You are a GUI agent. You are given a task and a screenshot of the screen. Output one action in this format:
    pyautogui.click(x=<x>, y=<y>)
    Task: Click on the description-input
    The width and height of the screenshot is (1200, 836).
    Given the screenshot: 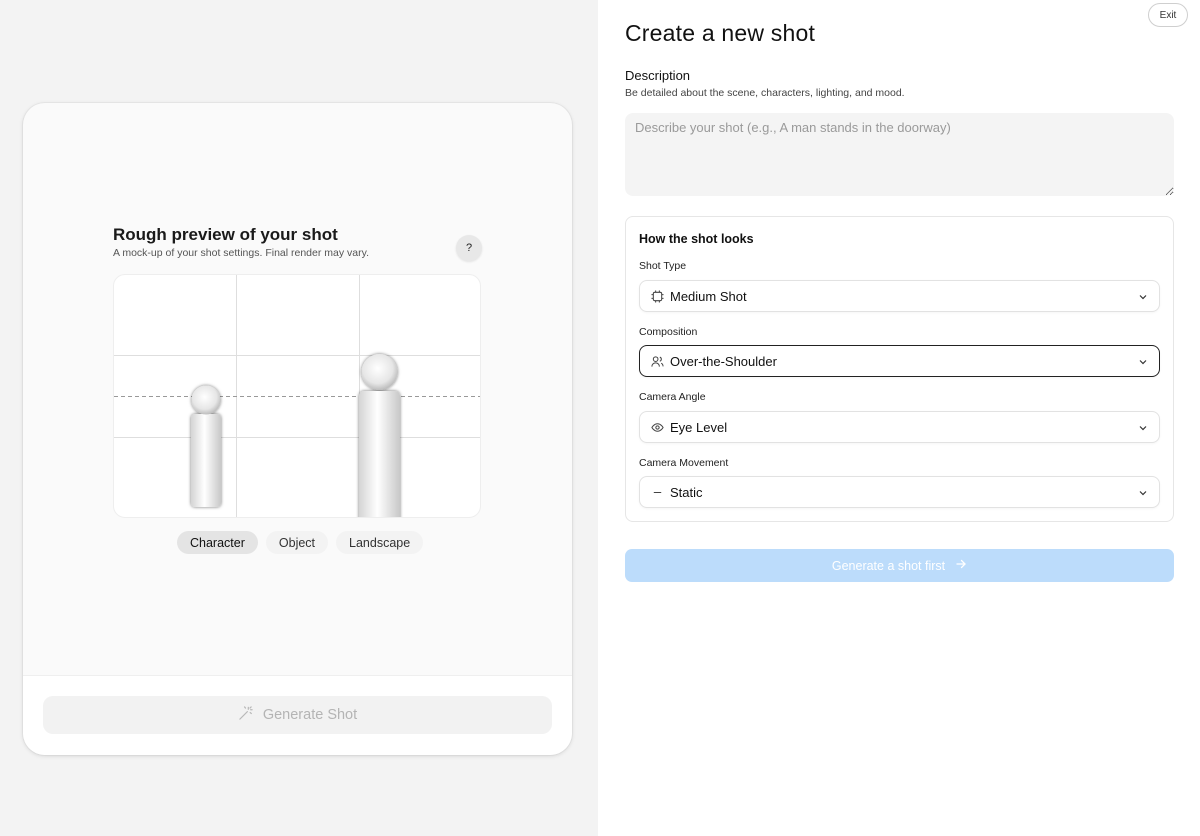 What is the action you would take?
    pyautogui.click(x=899, y=154)
    